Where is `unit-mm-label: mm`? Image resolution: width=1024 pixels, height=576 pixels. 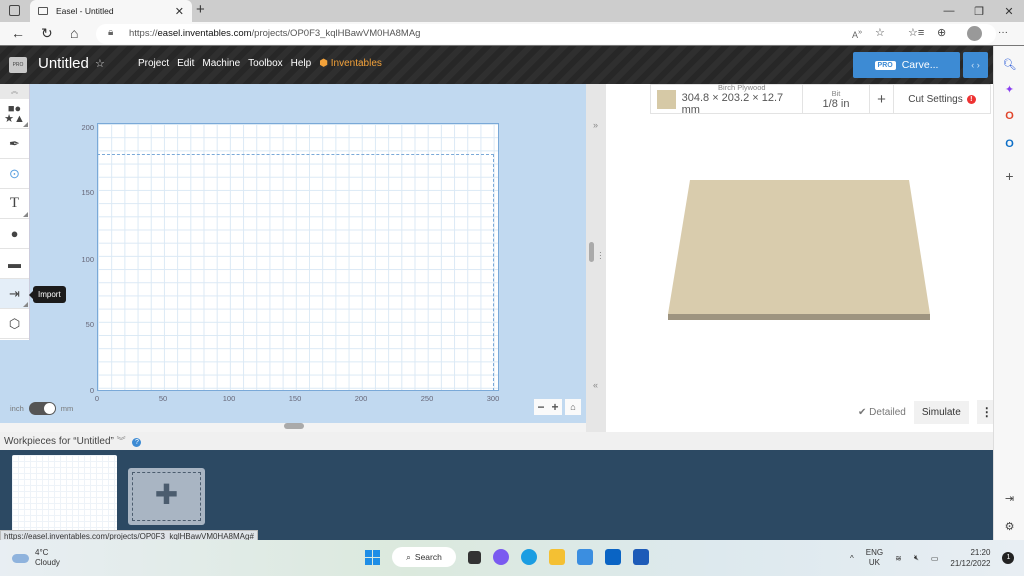 unit-mm-label: mm is located at coordinates (67, 408).